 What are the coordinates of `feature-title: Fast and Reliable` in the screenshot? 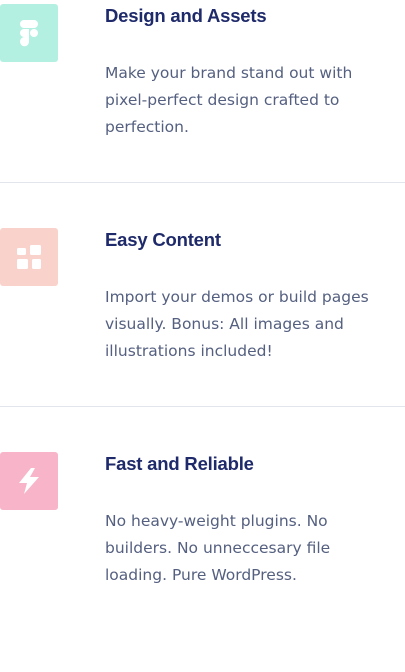 It's located at (179, 463).